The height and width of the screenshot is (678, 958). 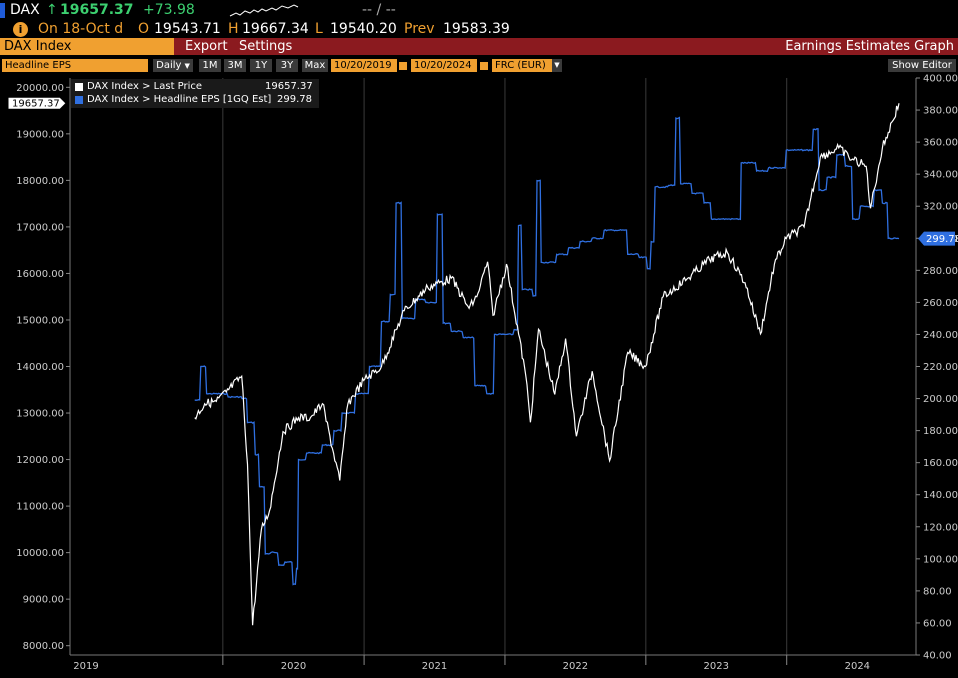 I want to click on left-tick-label: 9000.00, so click(x=43, y=600).